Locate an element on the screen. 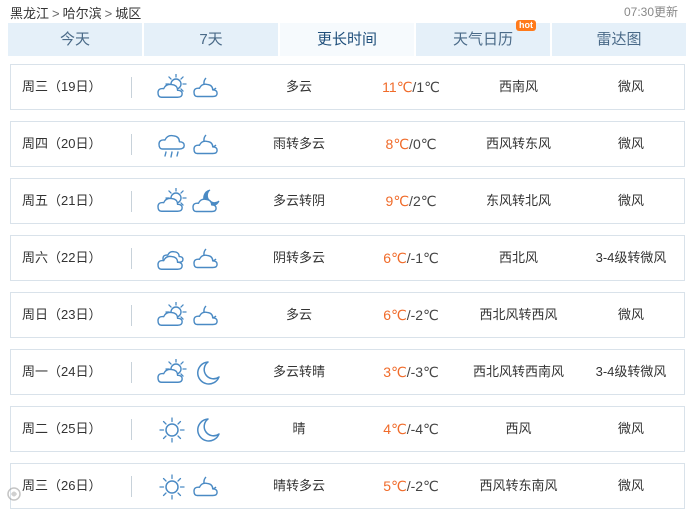 Image resolution: width=686 pixels, height=510 pixels. tab-calendar: 天气日历 hot is located at coordinates (483, 38).